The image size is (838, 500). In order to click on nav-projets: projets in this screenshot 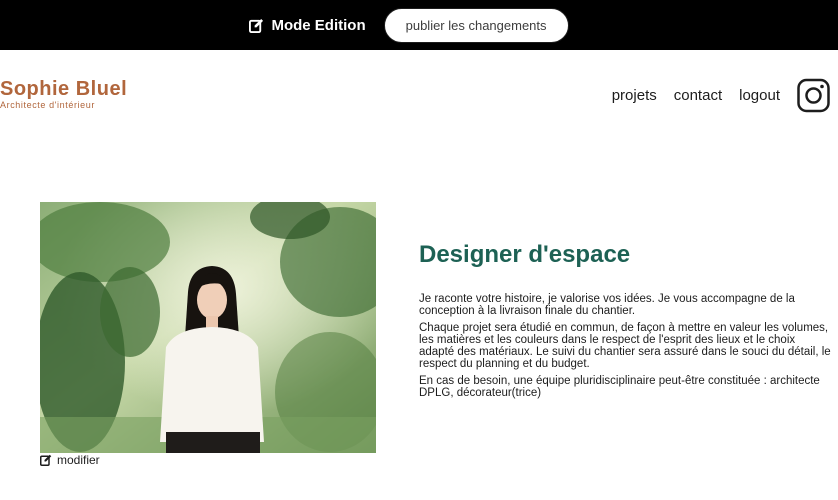, I will do `click(634, 95)`.